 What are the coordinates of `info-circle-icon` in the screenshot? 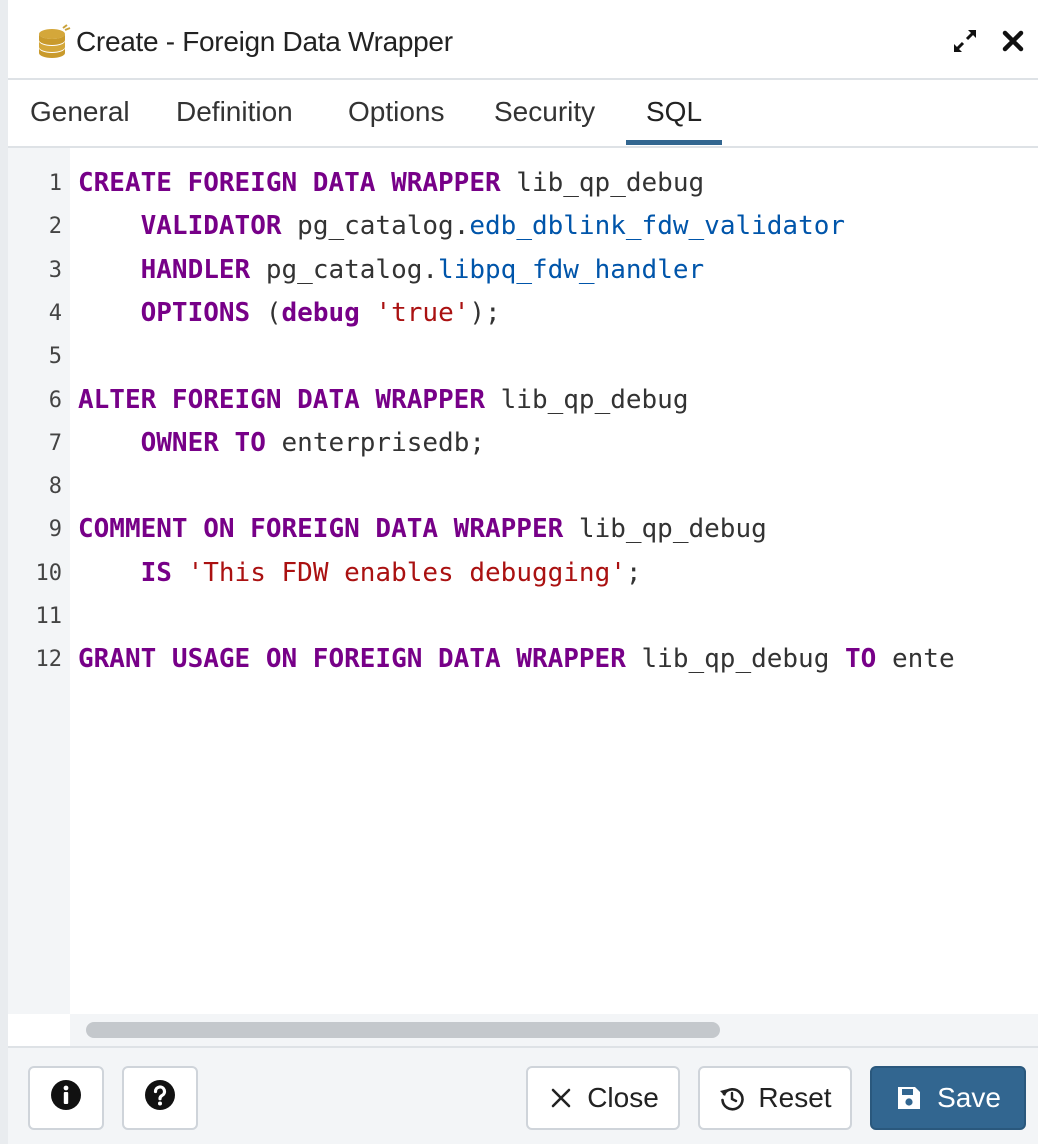 It's located at (66, 1098).